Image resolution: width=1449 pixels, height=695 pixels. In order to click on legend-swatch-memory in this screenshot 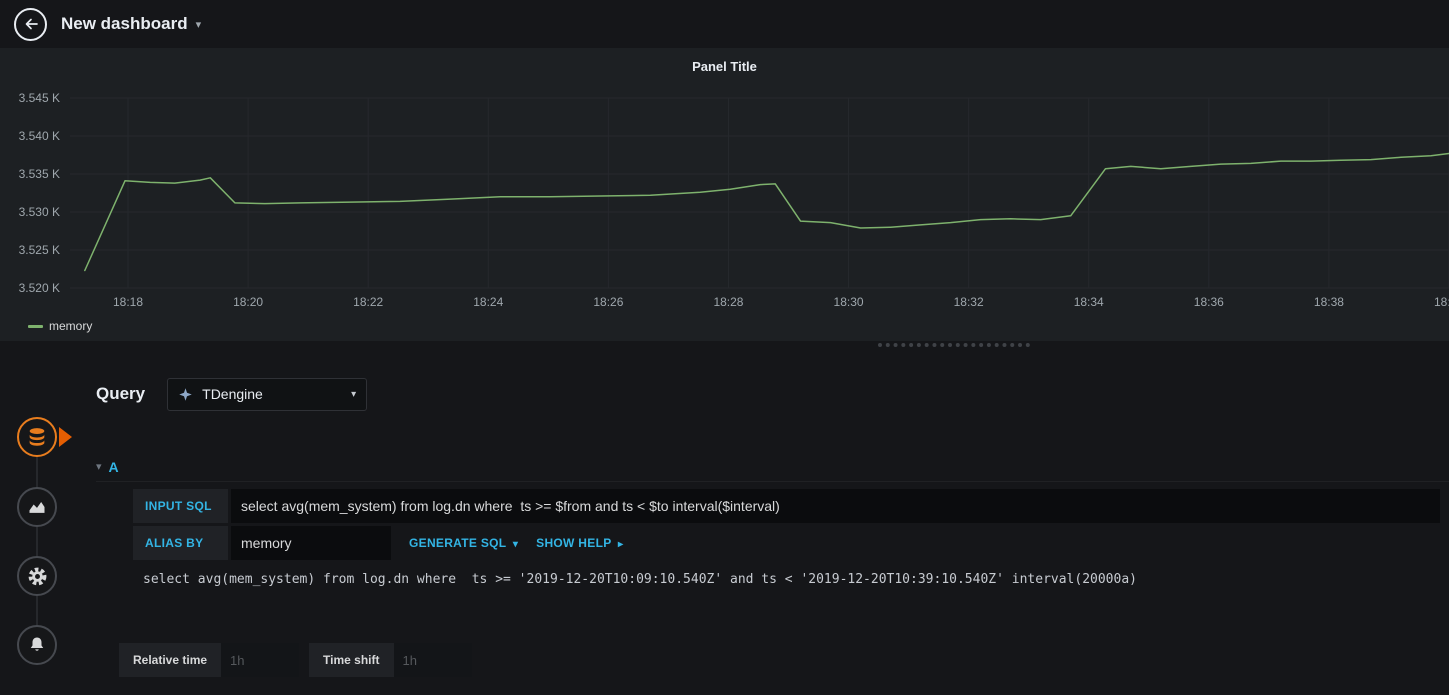, I will do `click(35, 326)`.